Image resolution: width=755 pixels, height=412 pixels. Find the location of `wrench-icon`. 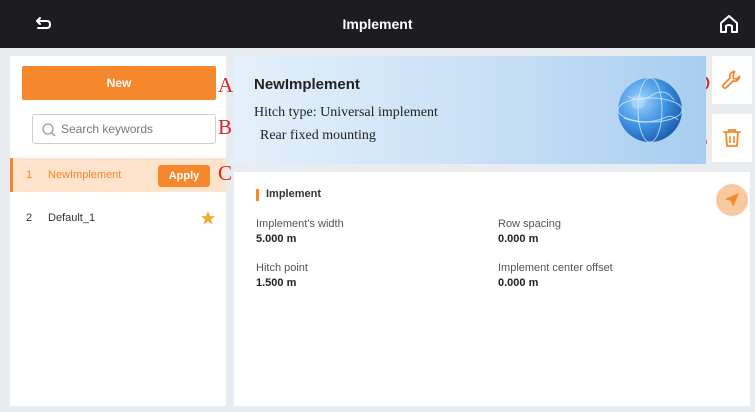

wrench-icon is located at coordinates (731, 79).